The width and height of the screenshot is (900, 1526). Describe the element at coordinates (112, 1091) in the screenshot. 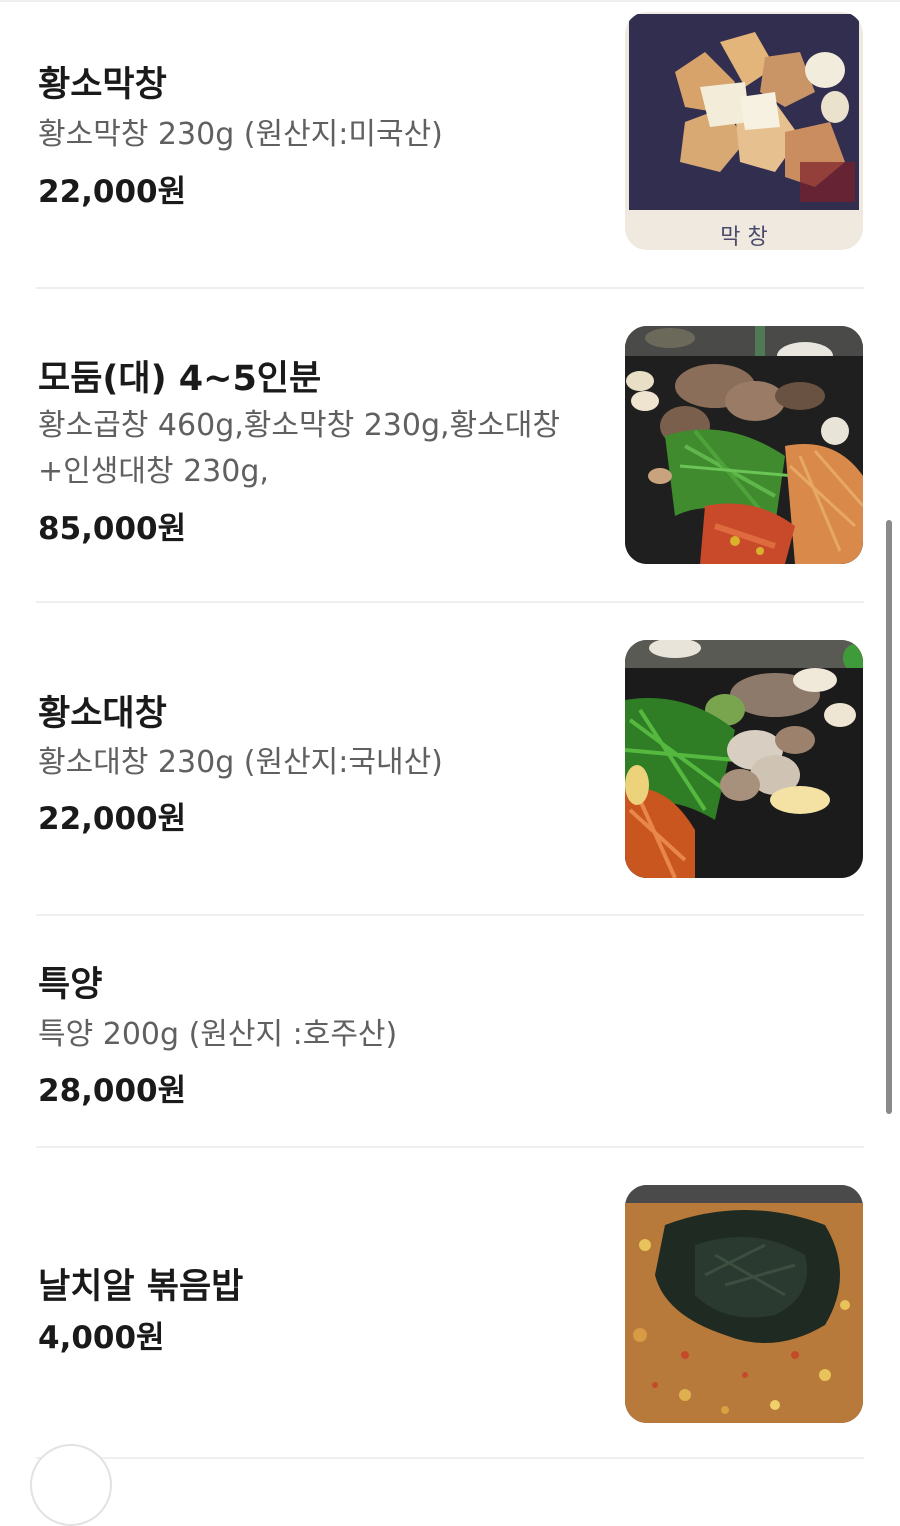

I see `menu-item-price: 28,000원` at that location.